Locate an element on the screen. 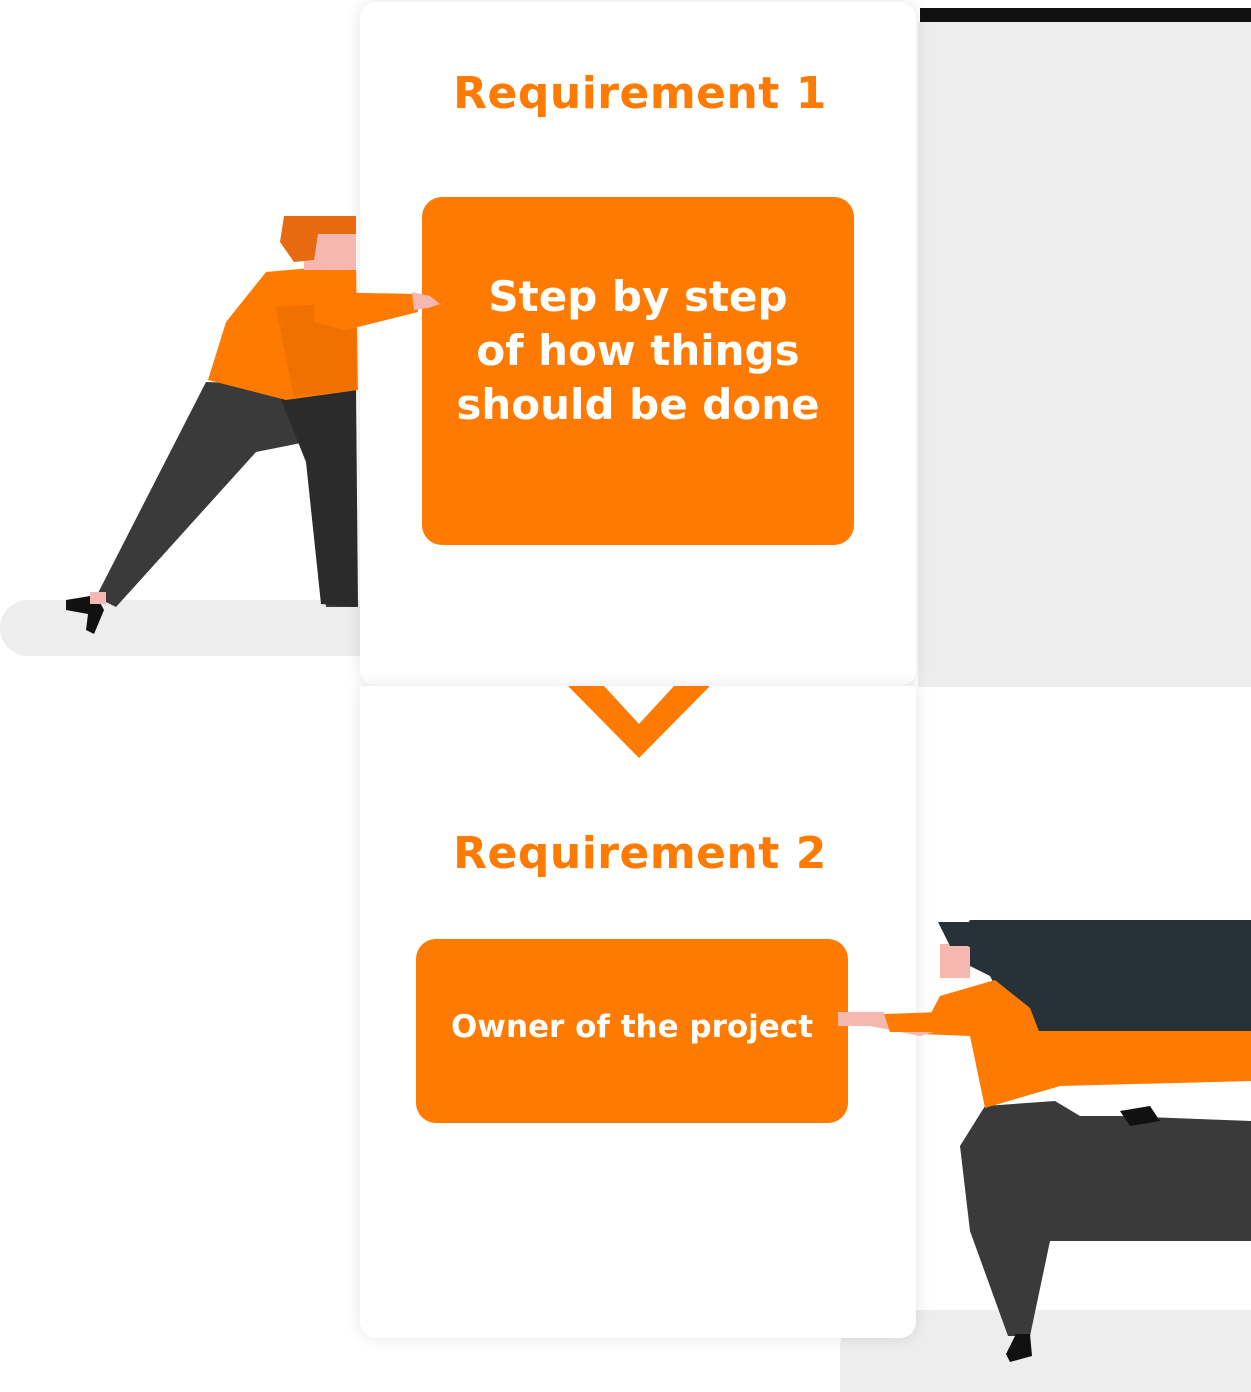 The height and width of the screenshot is (1392, 1251). requirement-description-2: Owner of the project is located at coordinates (632, 1027).